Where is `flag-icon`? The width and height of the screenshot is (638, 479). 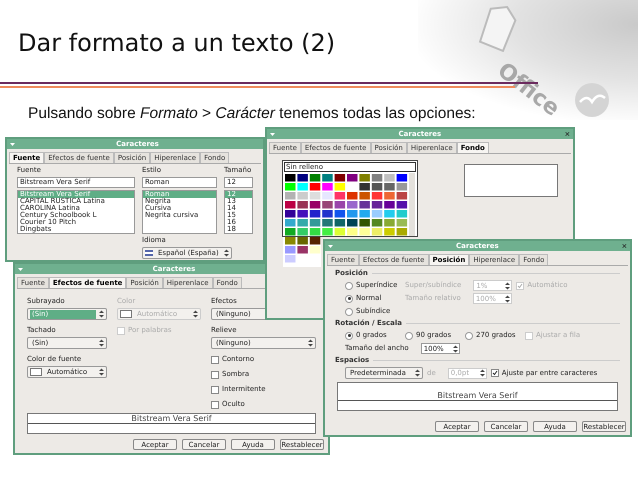 flag-icon is located at coordinates (149, 253).